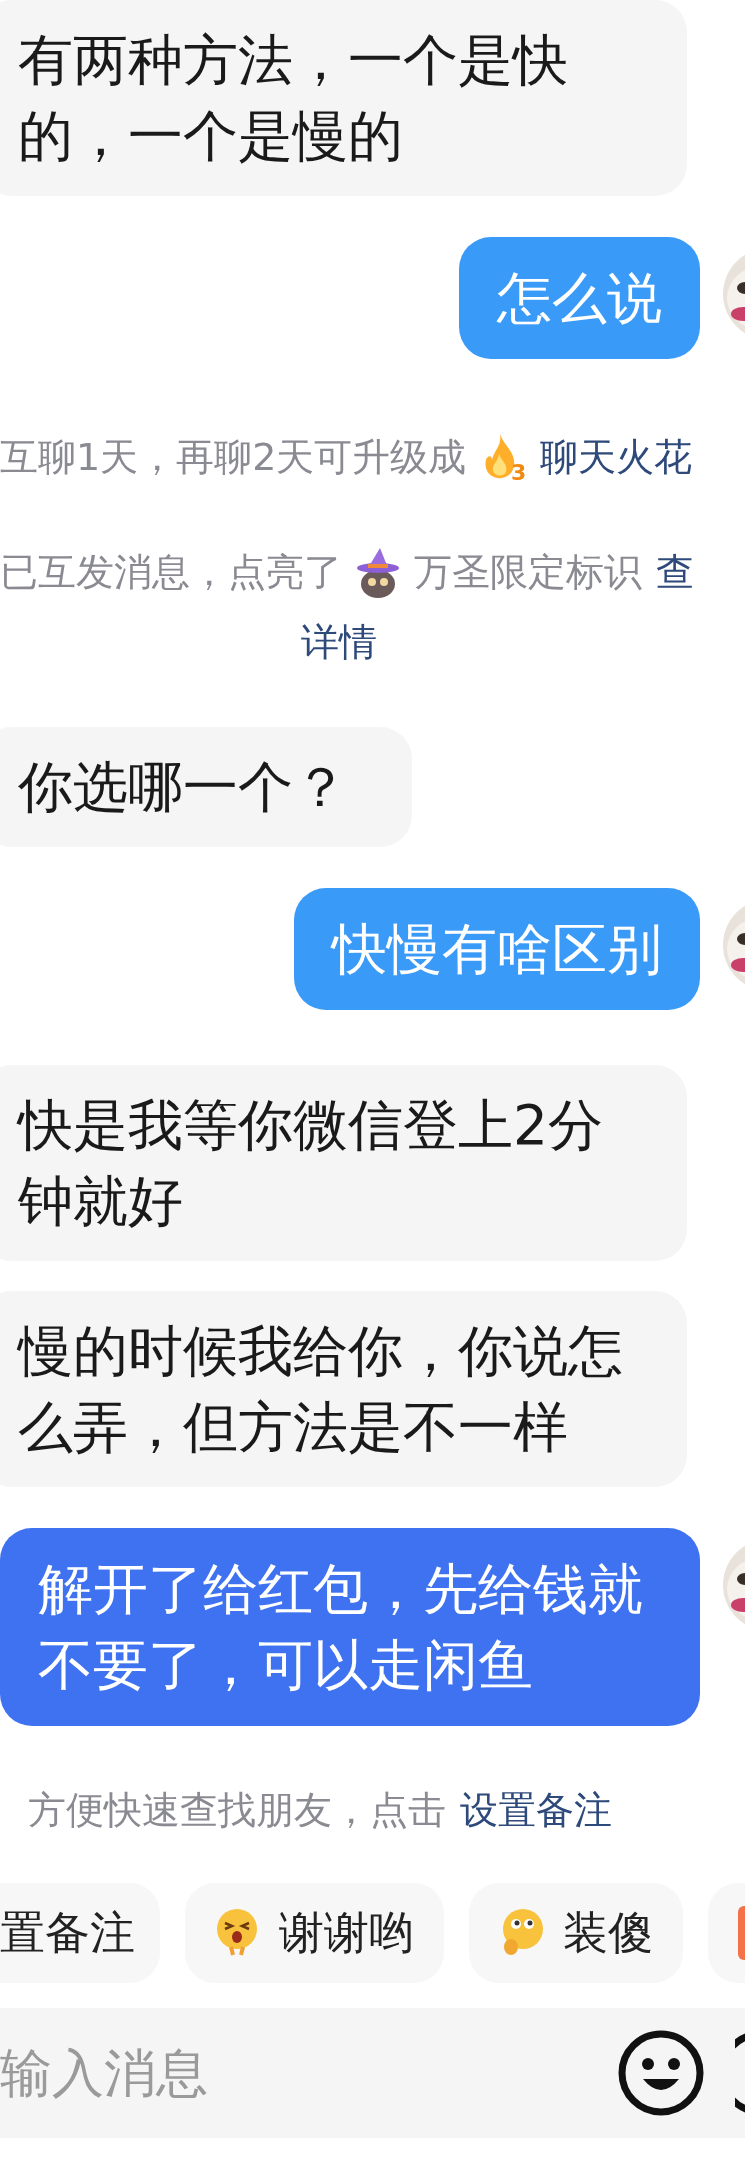  I want to click on message-bubble: 有两种方法，一个是快的，一个是慢的, so click(343, 98).